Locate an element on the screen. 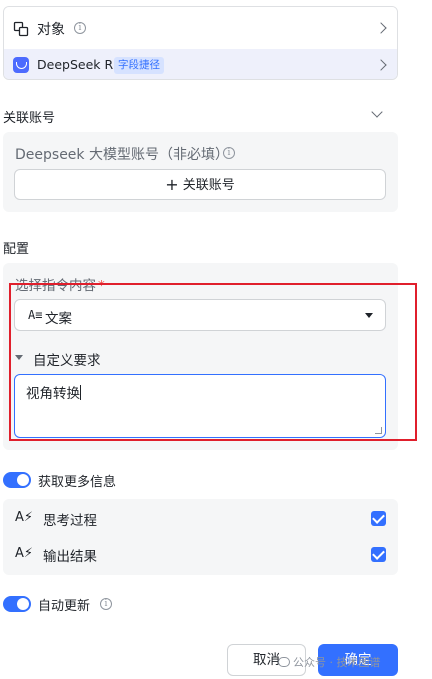 The image size is (432, 679). add-account-button: + 关联账号 is located at coordinates (200, 184).